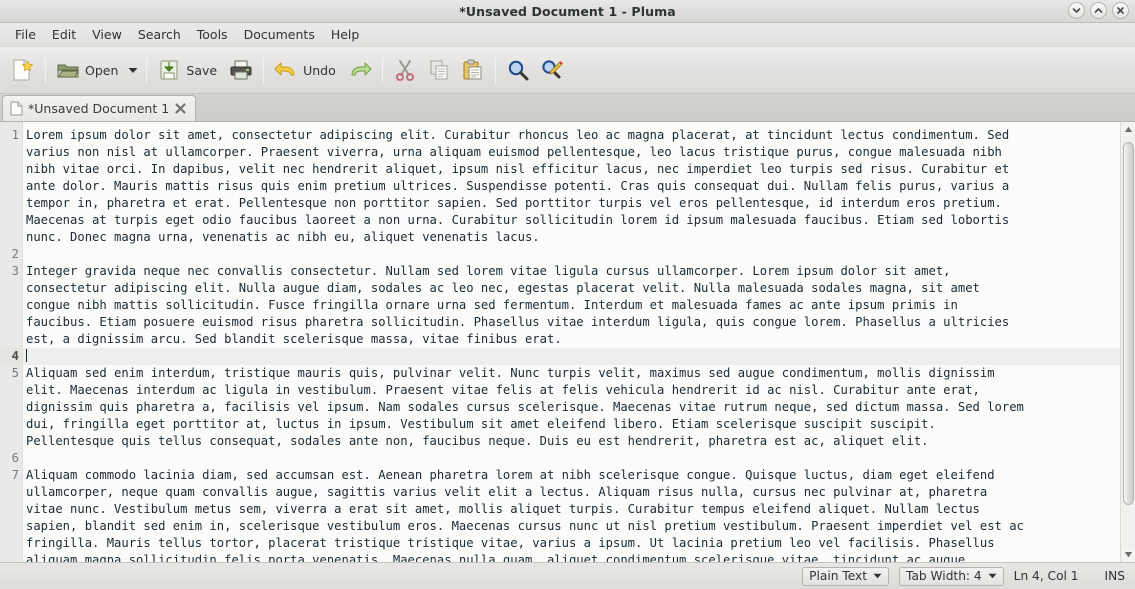  I want to click on undo-button: Undo, so click(306, 70).